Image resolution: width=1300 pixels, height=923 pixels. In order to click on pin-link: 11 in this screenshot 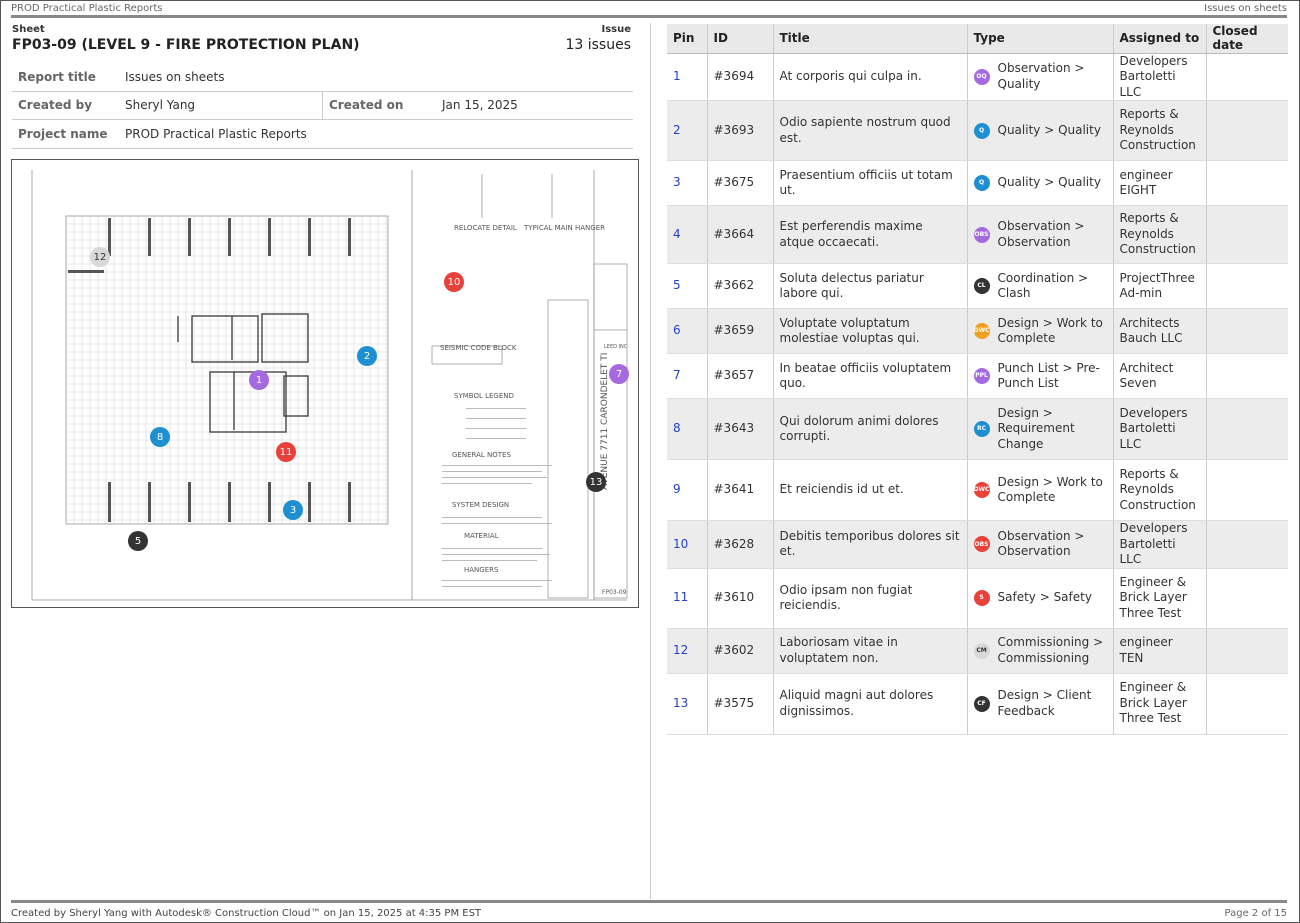, I will do `click(687, 598)`.